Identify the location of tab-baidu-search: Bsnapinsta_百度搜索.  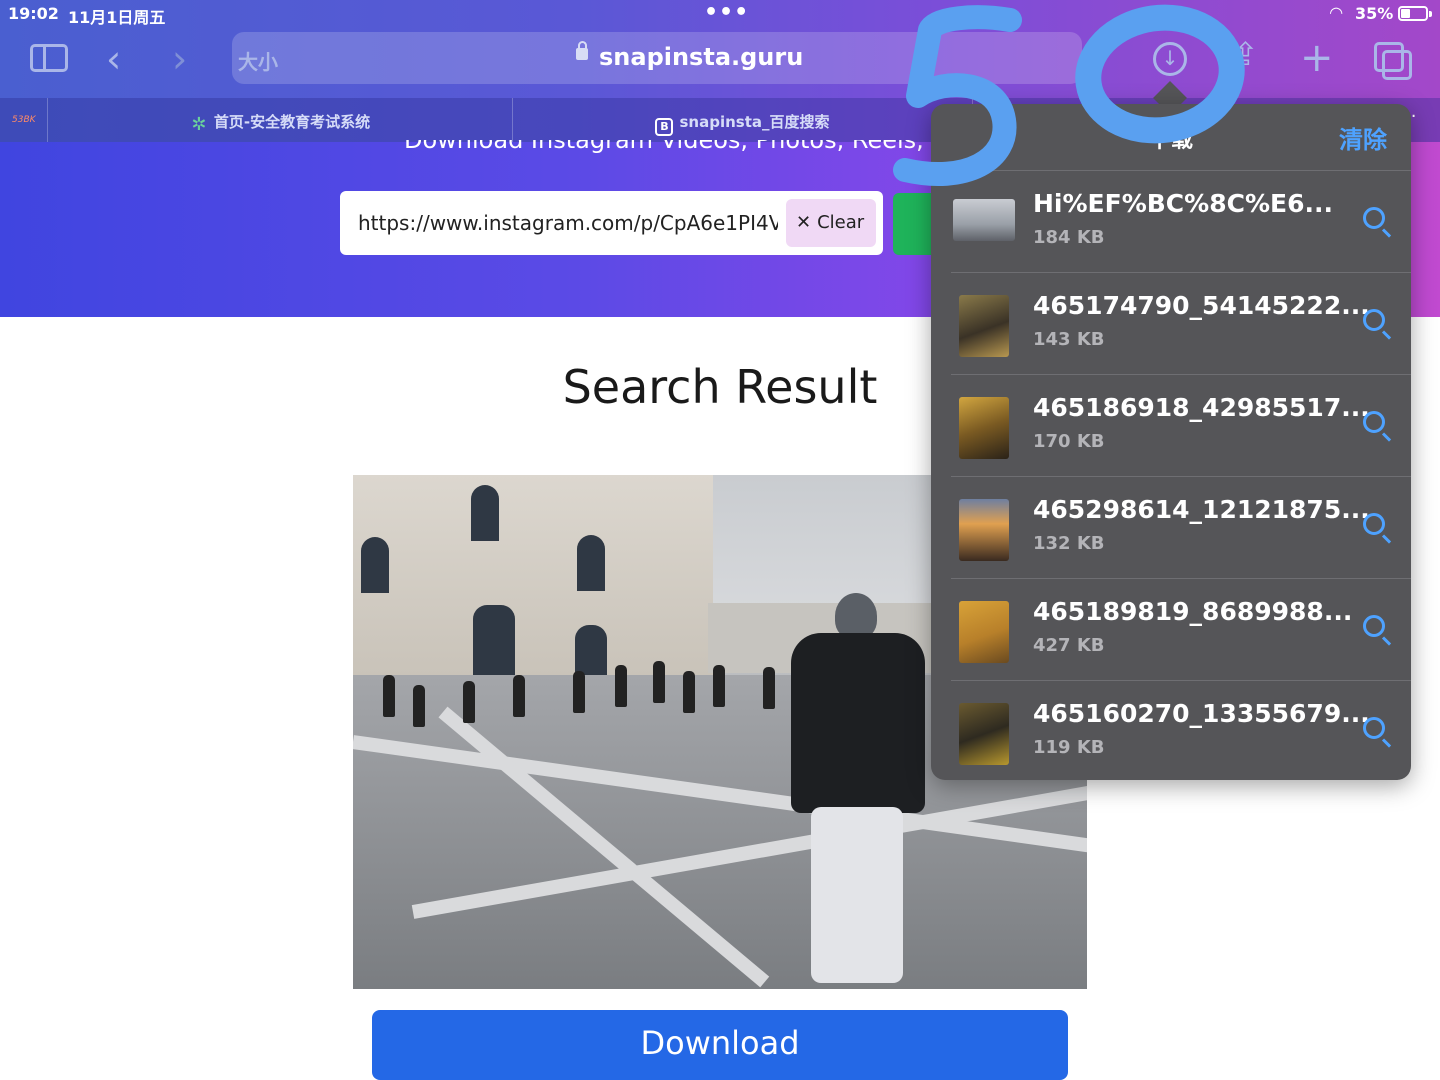
(743, 120).